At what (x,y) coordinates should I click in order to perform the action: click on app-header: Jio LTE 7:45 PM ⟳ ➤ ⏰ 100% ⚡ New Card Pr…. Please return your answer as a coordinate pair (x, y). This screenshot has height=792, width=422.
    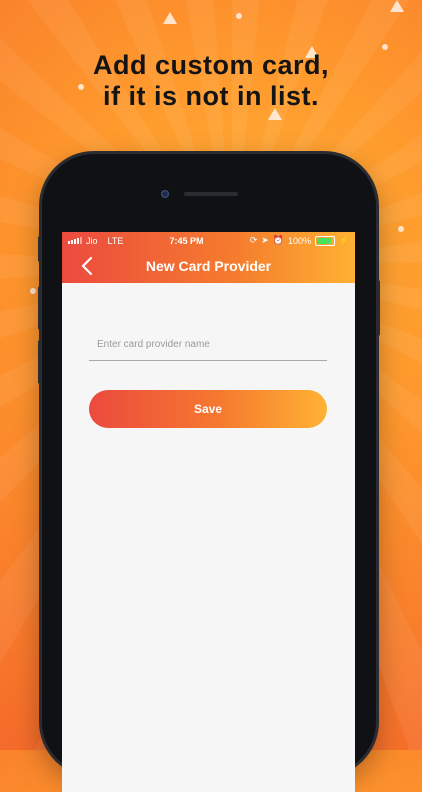
    Looking at the image, I should click on (208, 257).